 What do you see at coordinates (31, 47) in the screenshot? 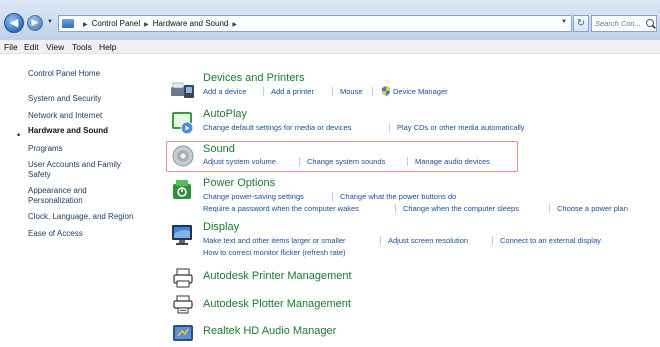
I see `menu-edit: Edit` at bounding box center [31, 47].